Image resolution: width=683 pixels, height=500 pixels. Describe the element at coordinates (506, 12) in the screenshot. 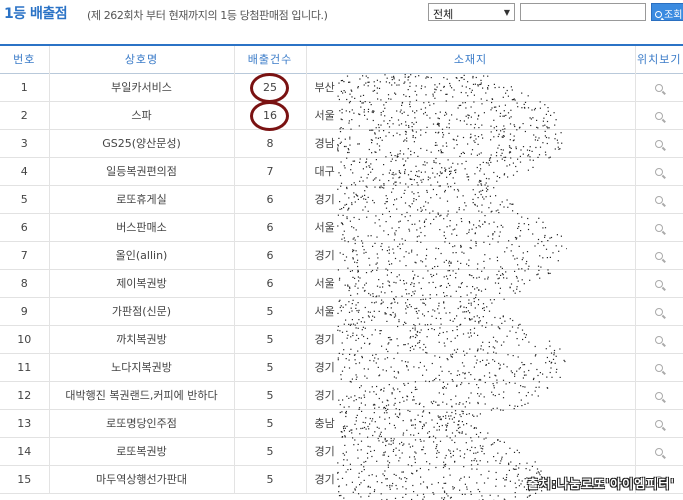

I see `dropdown-arrow-icon: ▼` at that location.